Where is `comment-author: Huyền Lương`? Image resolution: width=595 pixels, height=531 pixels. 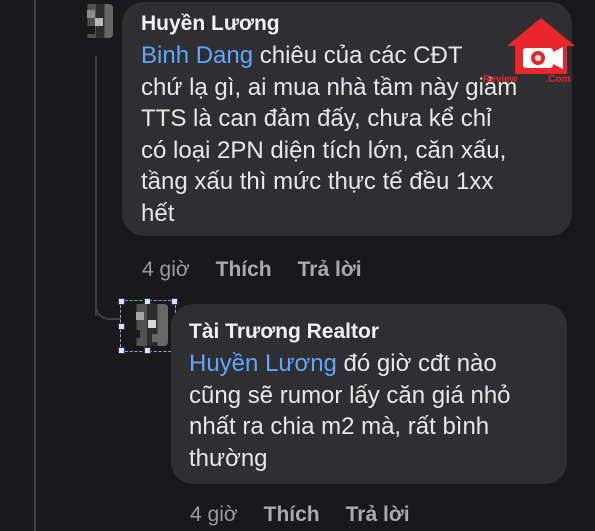 comment-author: Huyền Lương is located at coordinates (210, 24).